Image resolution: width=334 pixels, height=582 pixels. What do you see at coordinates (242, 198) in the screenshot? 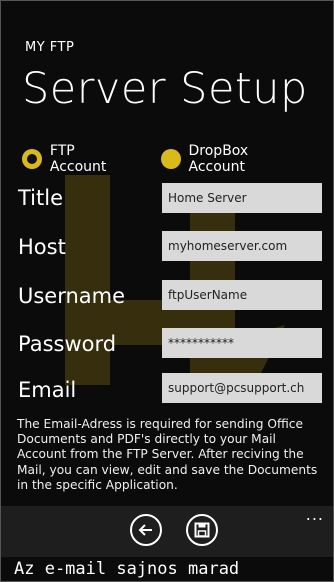
I see `title-field` at bounding box center [242, 198].